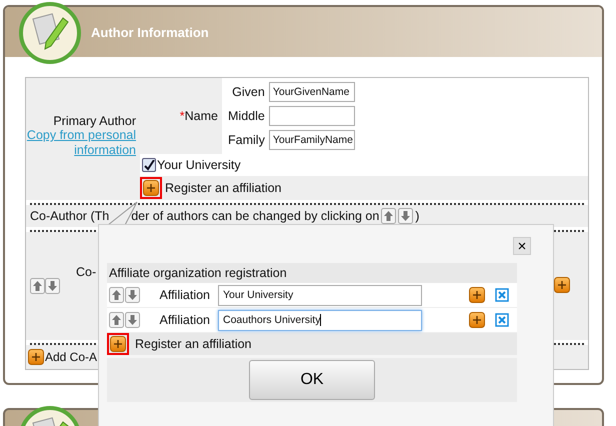 Image resolution: width=616 pixels, height=426 pixels. Describe the element at coordinates (199, 165) in the screenshot. I see `affiliation-label: Your University` at that location.